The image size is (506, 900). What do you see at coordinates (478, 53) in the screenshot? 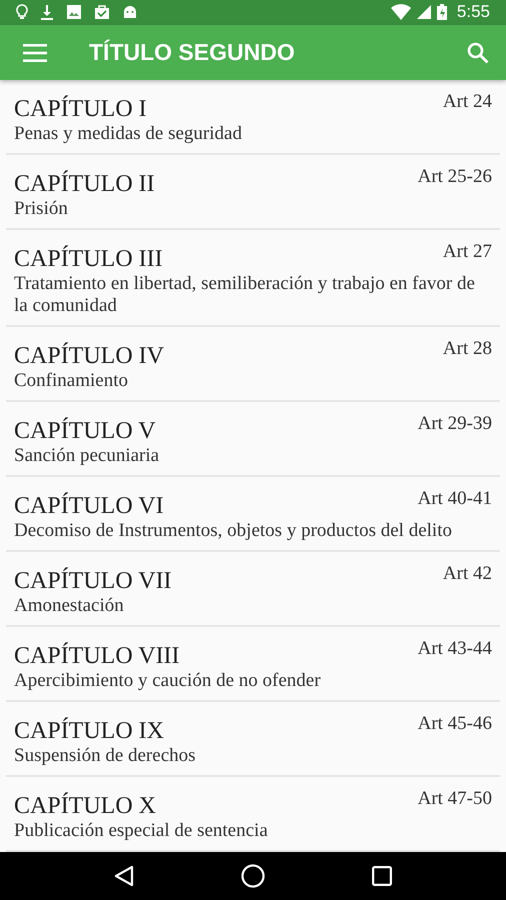
I see `search-icon` at bounding box center [478, 53].